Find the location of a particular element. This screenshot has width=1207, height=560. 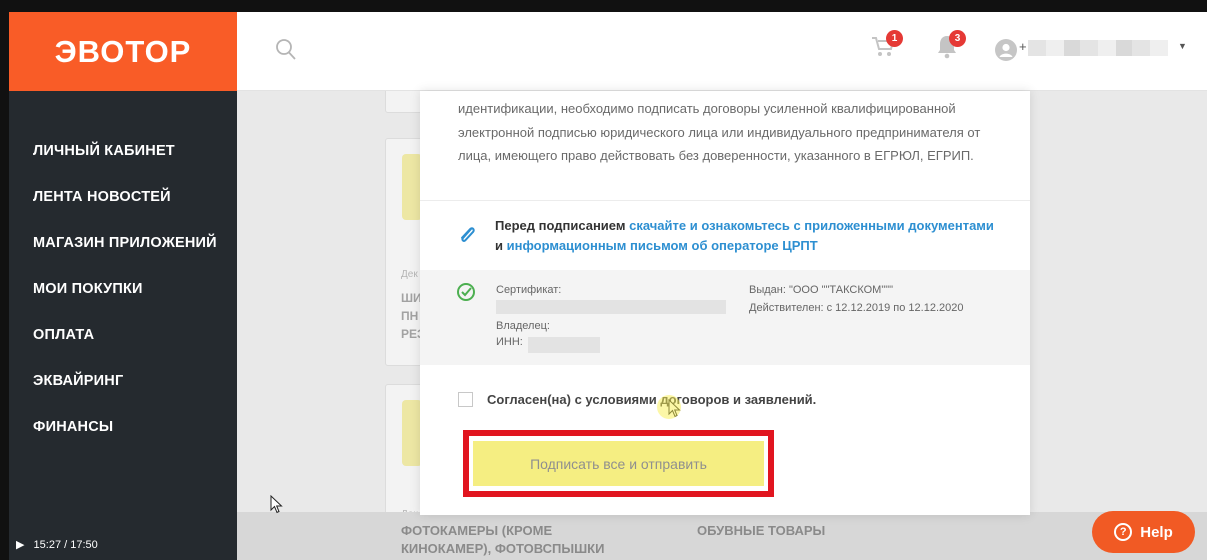

video-time-label: 15:27 / 17:50 is located at coordinates (65, 545).